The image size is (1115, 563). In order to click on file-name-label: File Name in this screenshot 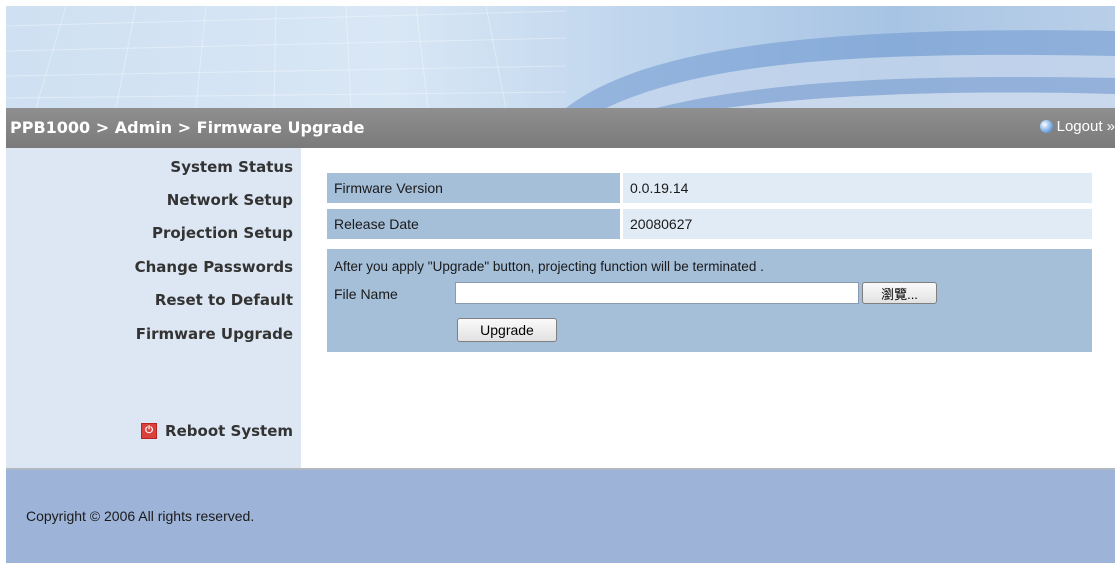, I will do `click(366, 294)`.